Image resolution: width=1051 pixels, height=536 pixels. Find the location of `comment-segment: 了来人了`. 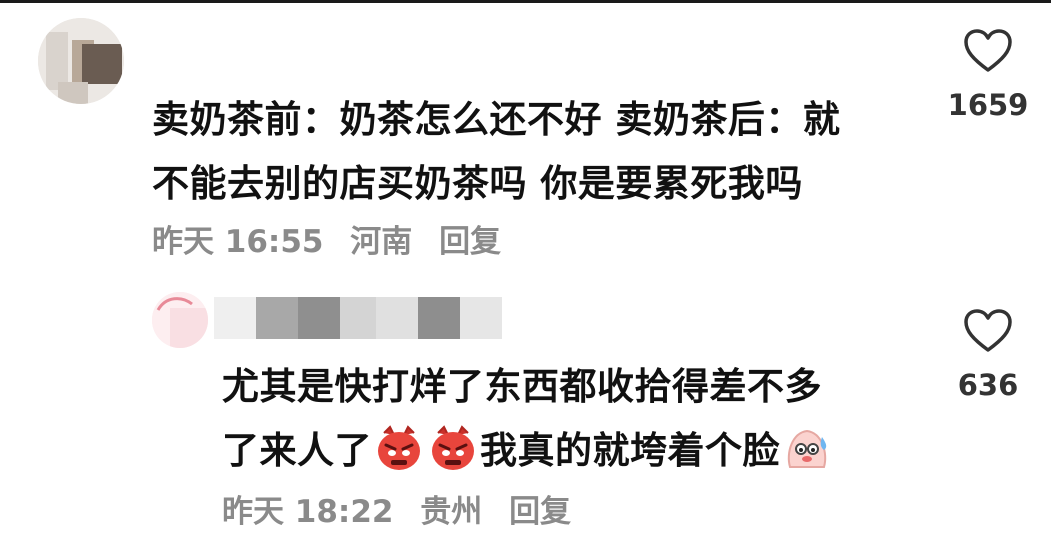

comment-segment: 了来人了 is located at coordinates (297, 450).